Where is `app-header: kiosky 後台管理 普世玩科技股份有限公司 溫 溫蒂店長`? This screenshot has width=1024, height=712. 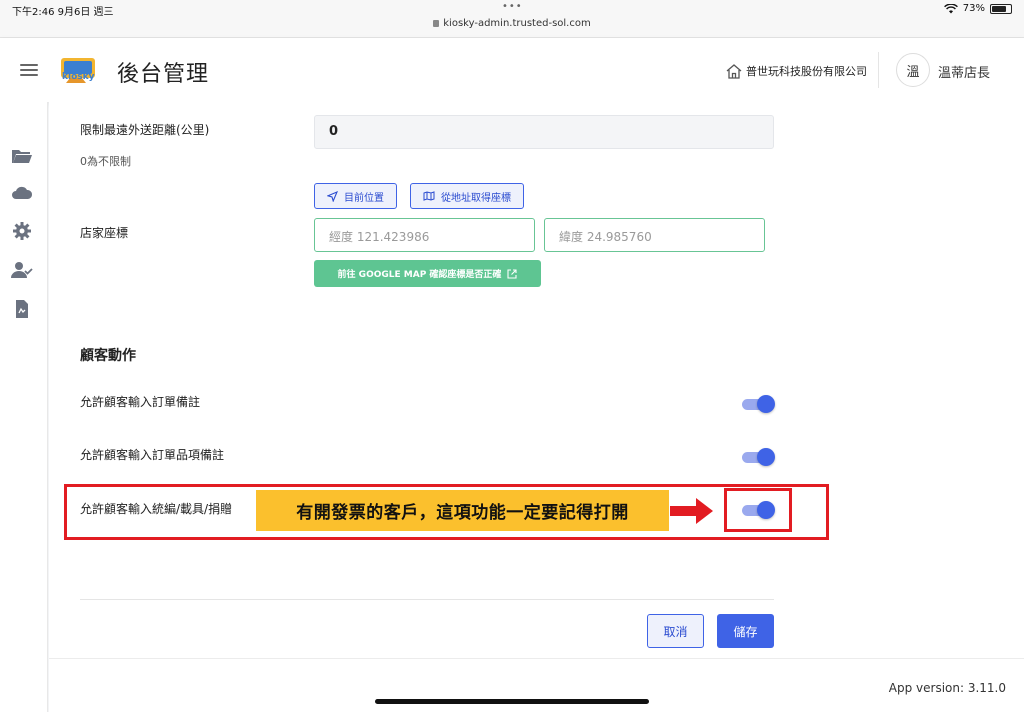 app-header: kiosky 後台管理 普世玩科技股份有限公司 溫 溫蒂店長 is located at coordinates (512, 70).